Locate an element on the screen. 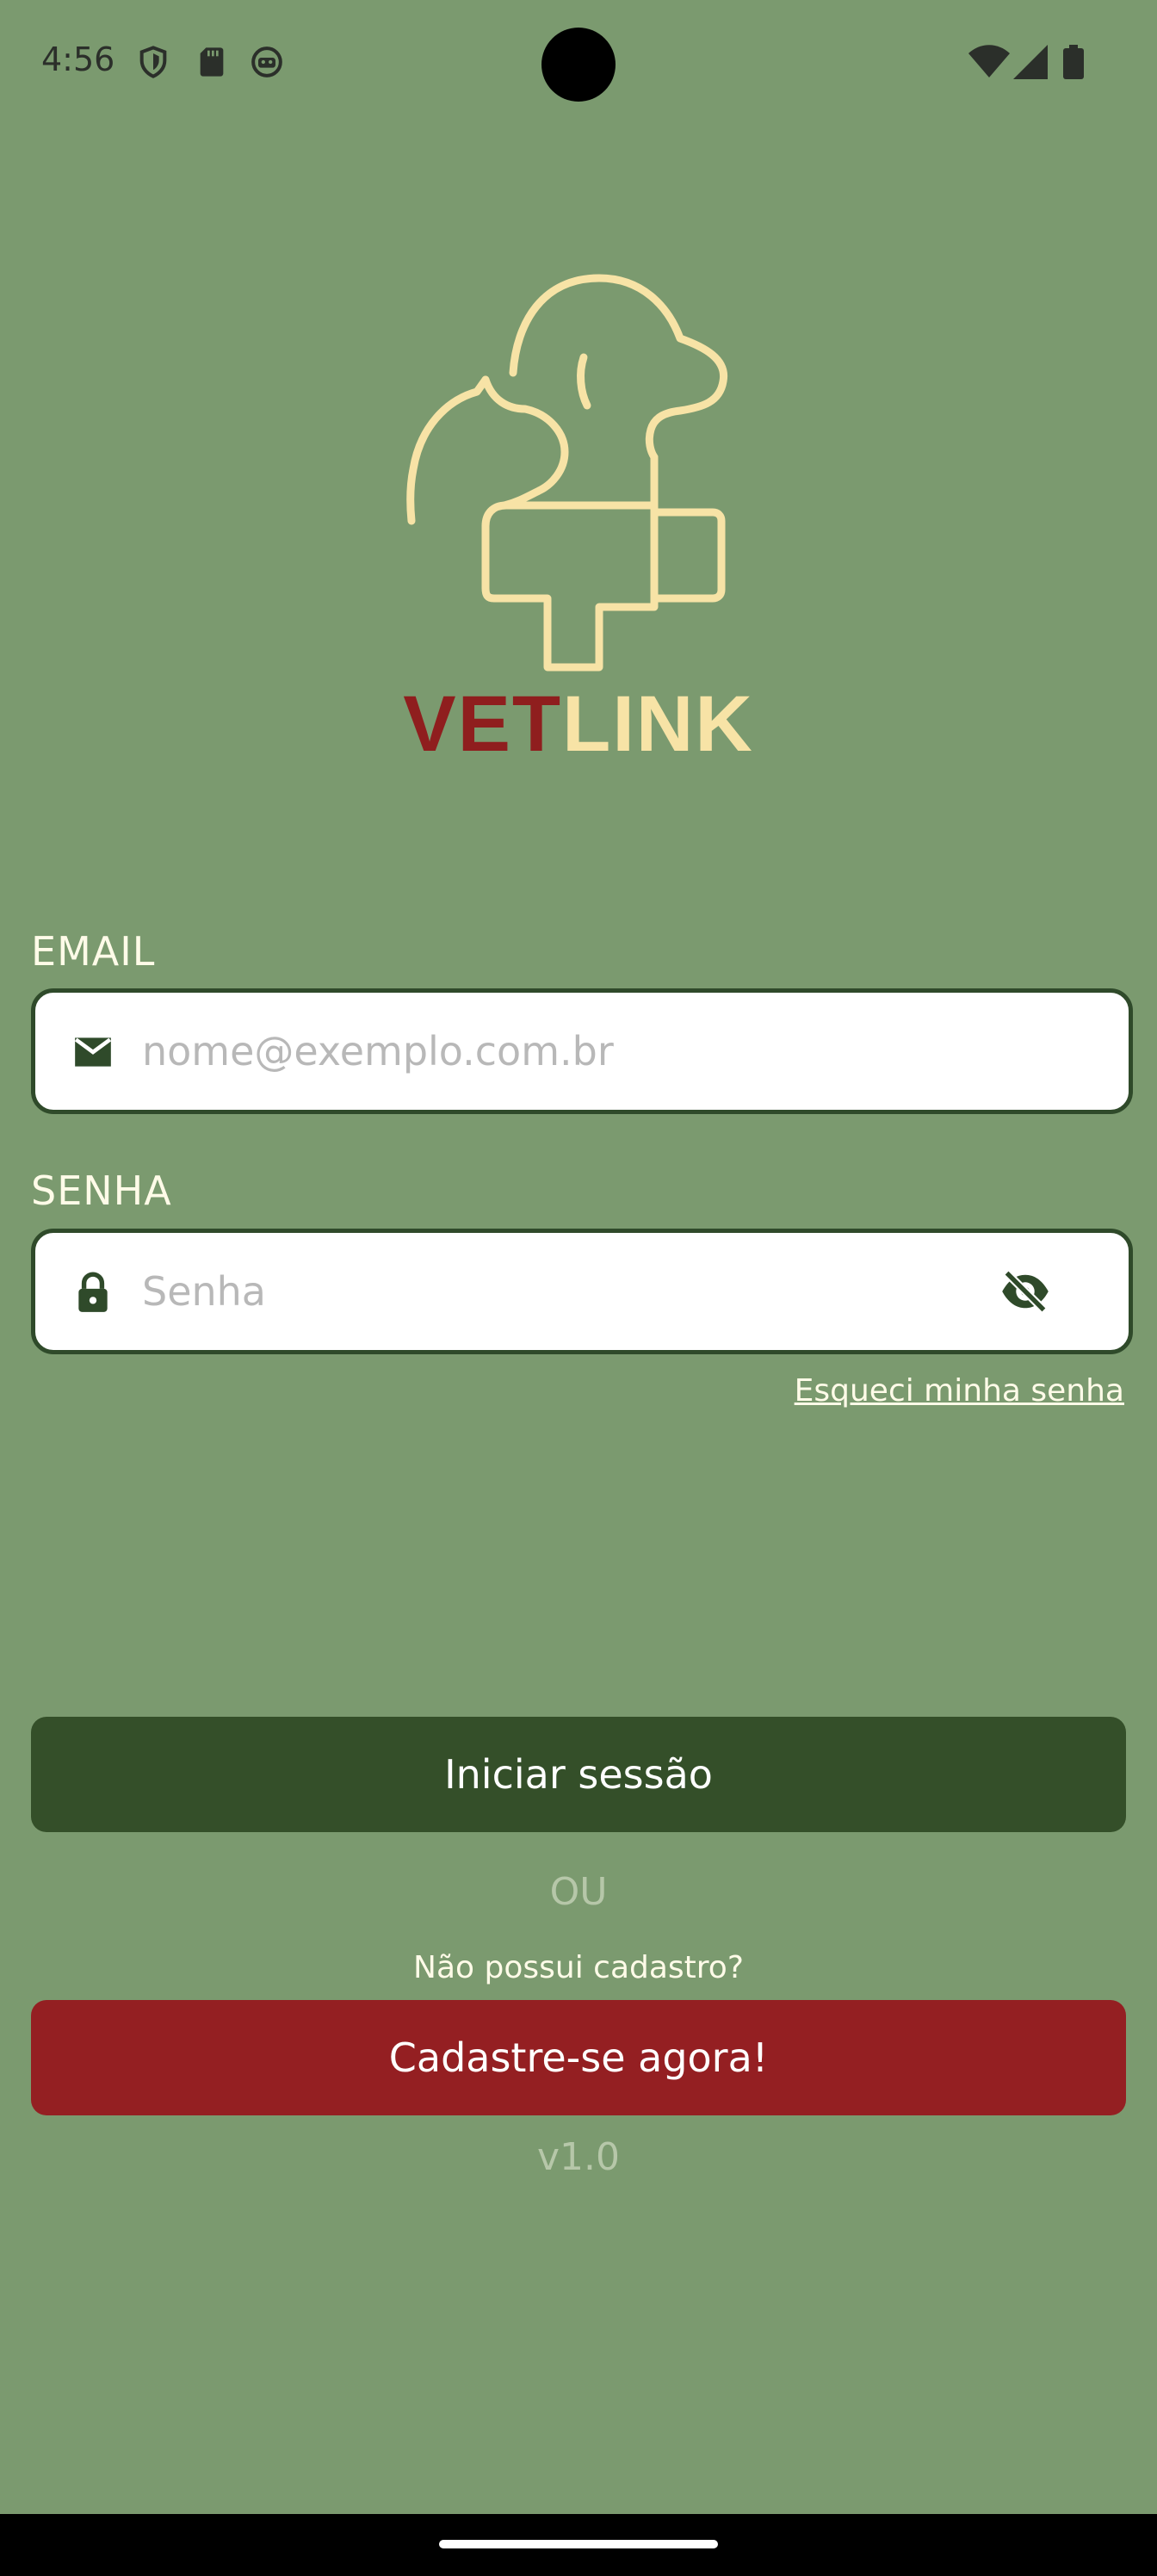  home-indicator is located at coordinates (579, 2544).